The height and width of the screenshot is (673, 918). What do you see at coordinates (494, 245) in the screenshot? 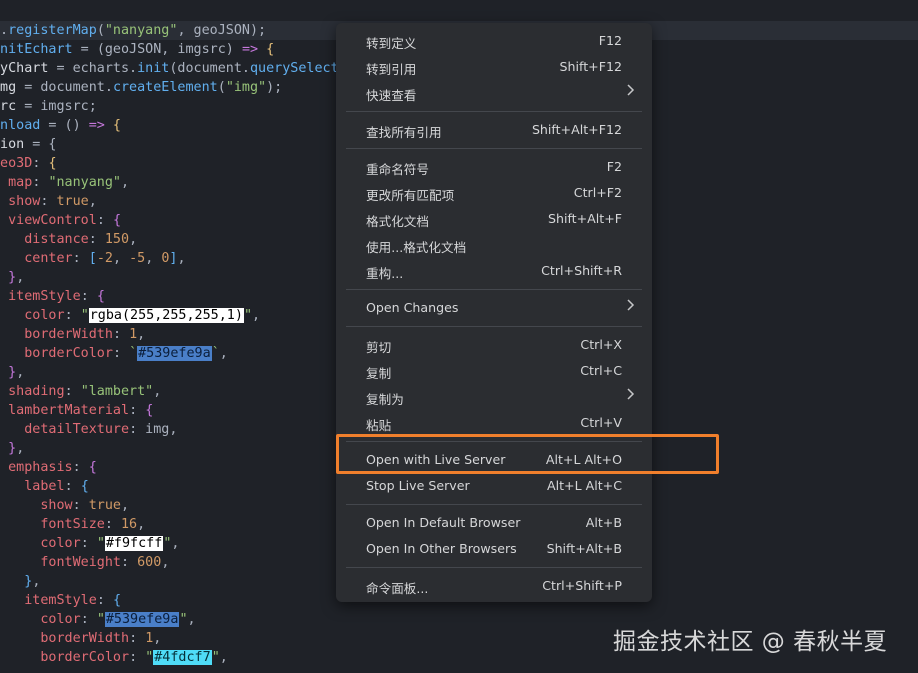
I see `menu-item: 使用...格式化文档` at bounding box center [494, 245].